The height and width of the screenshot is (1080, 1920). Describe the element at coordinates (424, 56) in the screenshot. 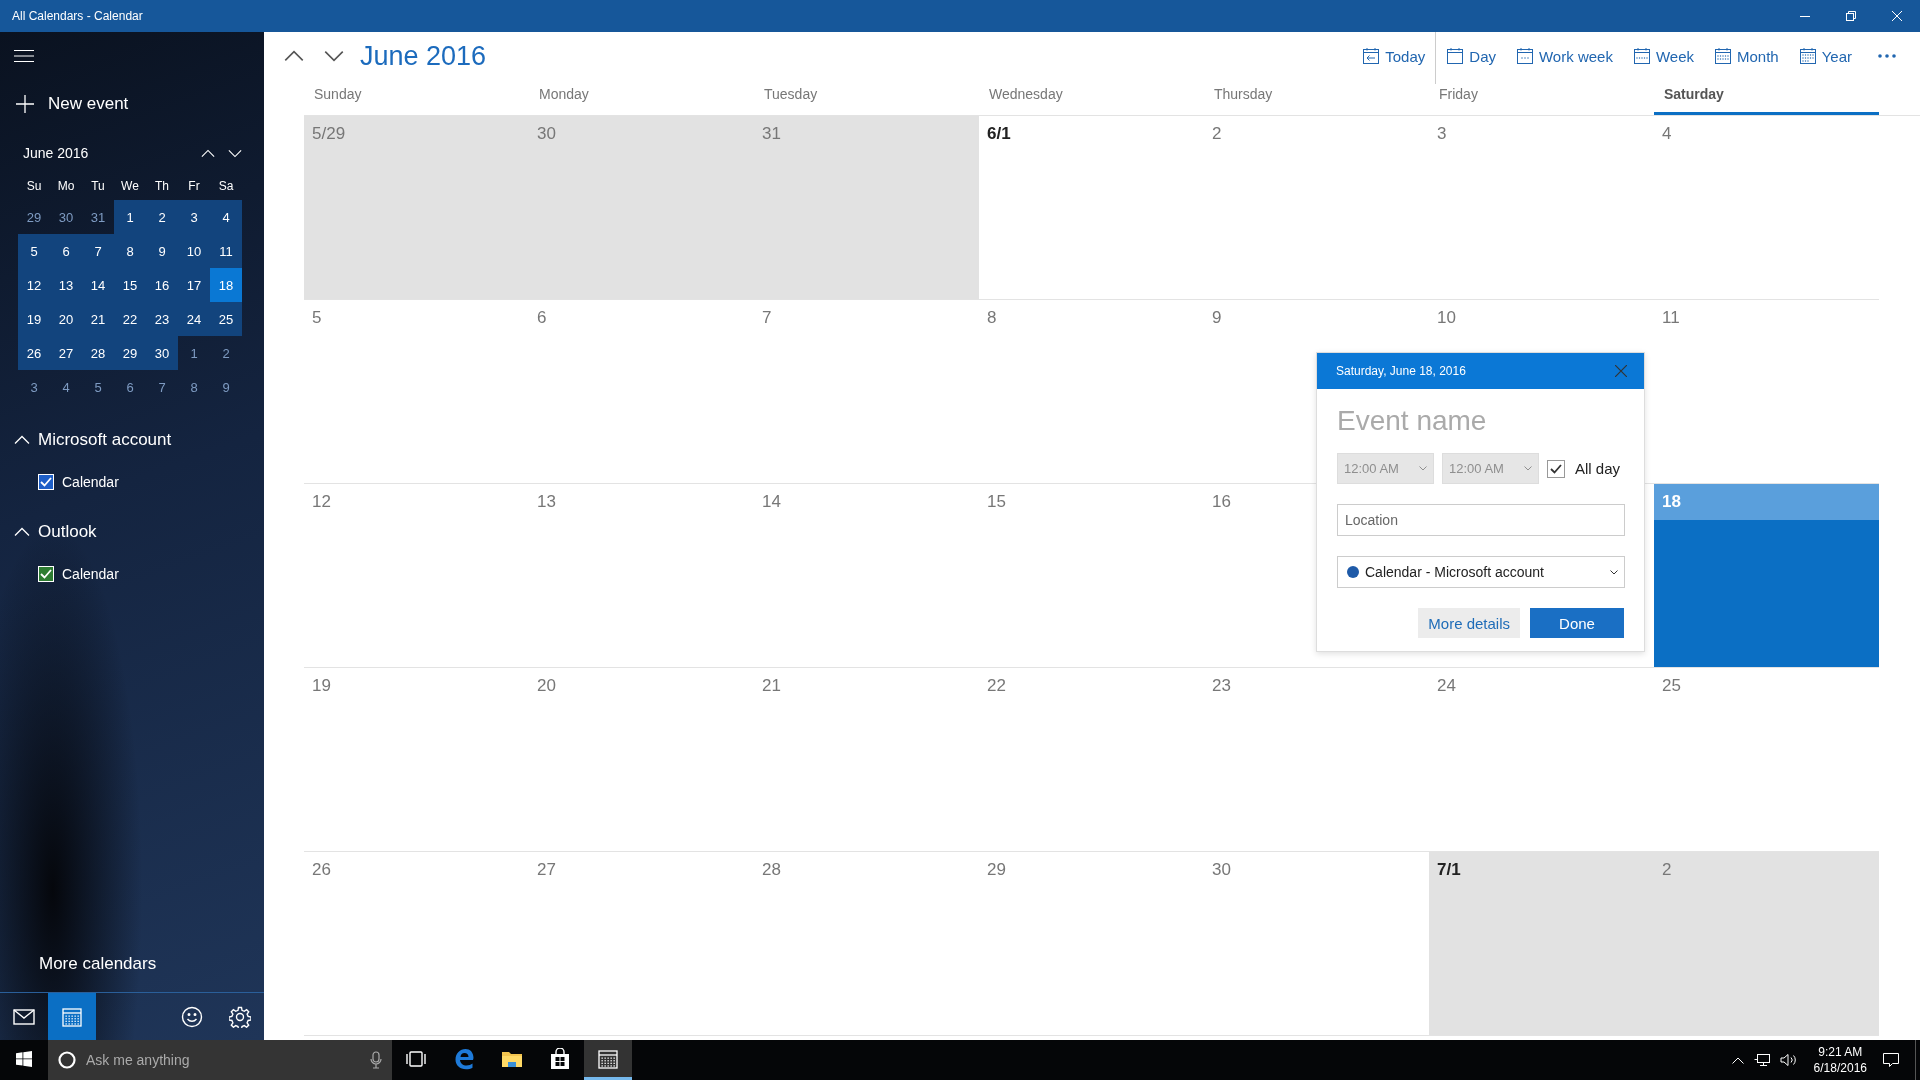

I see `month-title: June 2016` at that location.